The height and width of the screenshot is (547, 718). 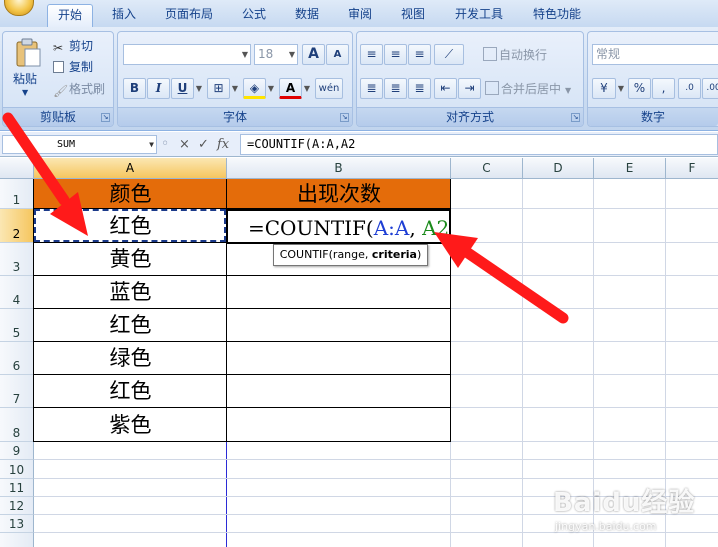 I want to click on column-header-b: B, so click(x=339, y=168).